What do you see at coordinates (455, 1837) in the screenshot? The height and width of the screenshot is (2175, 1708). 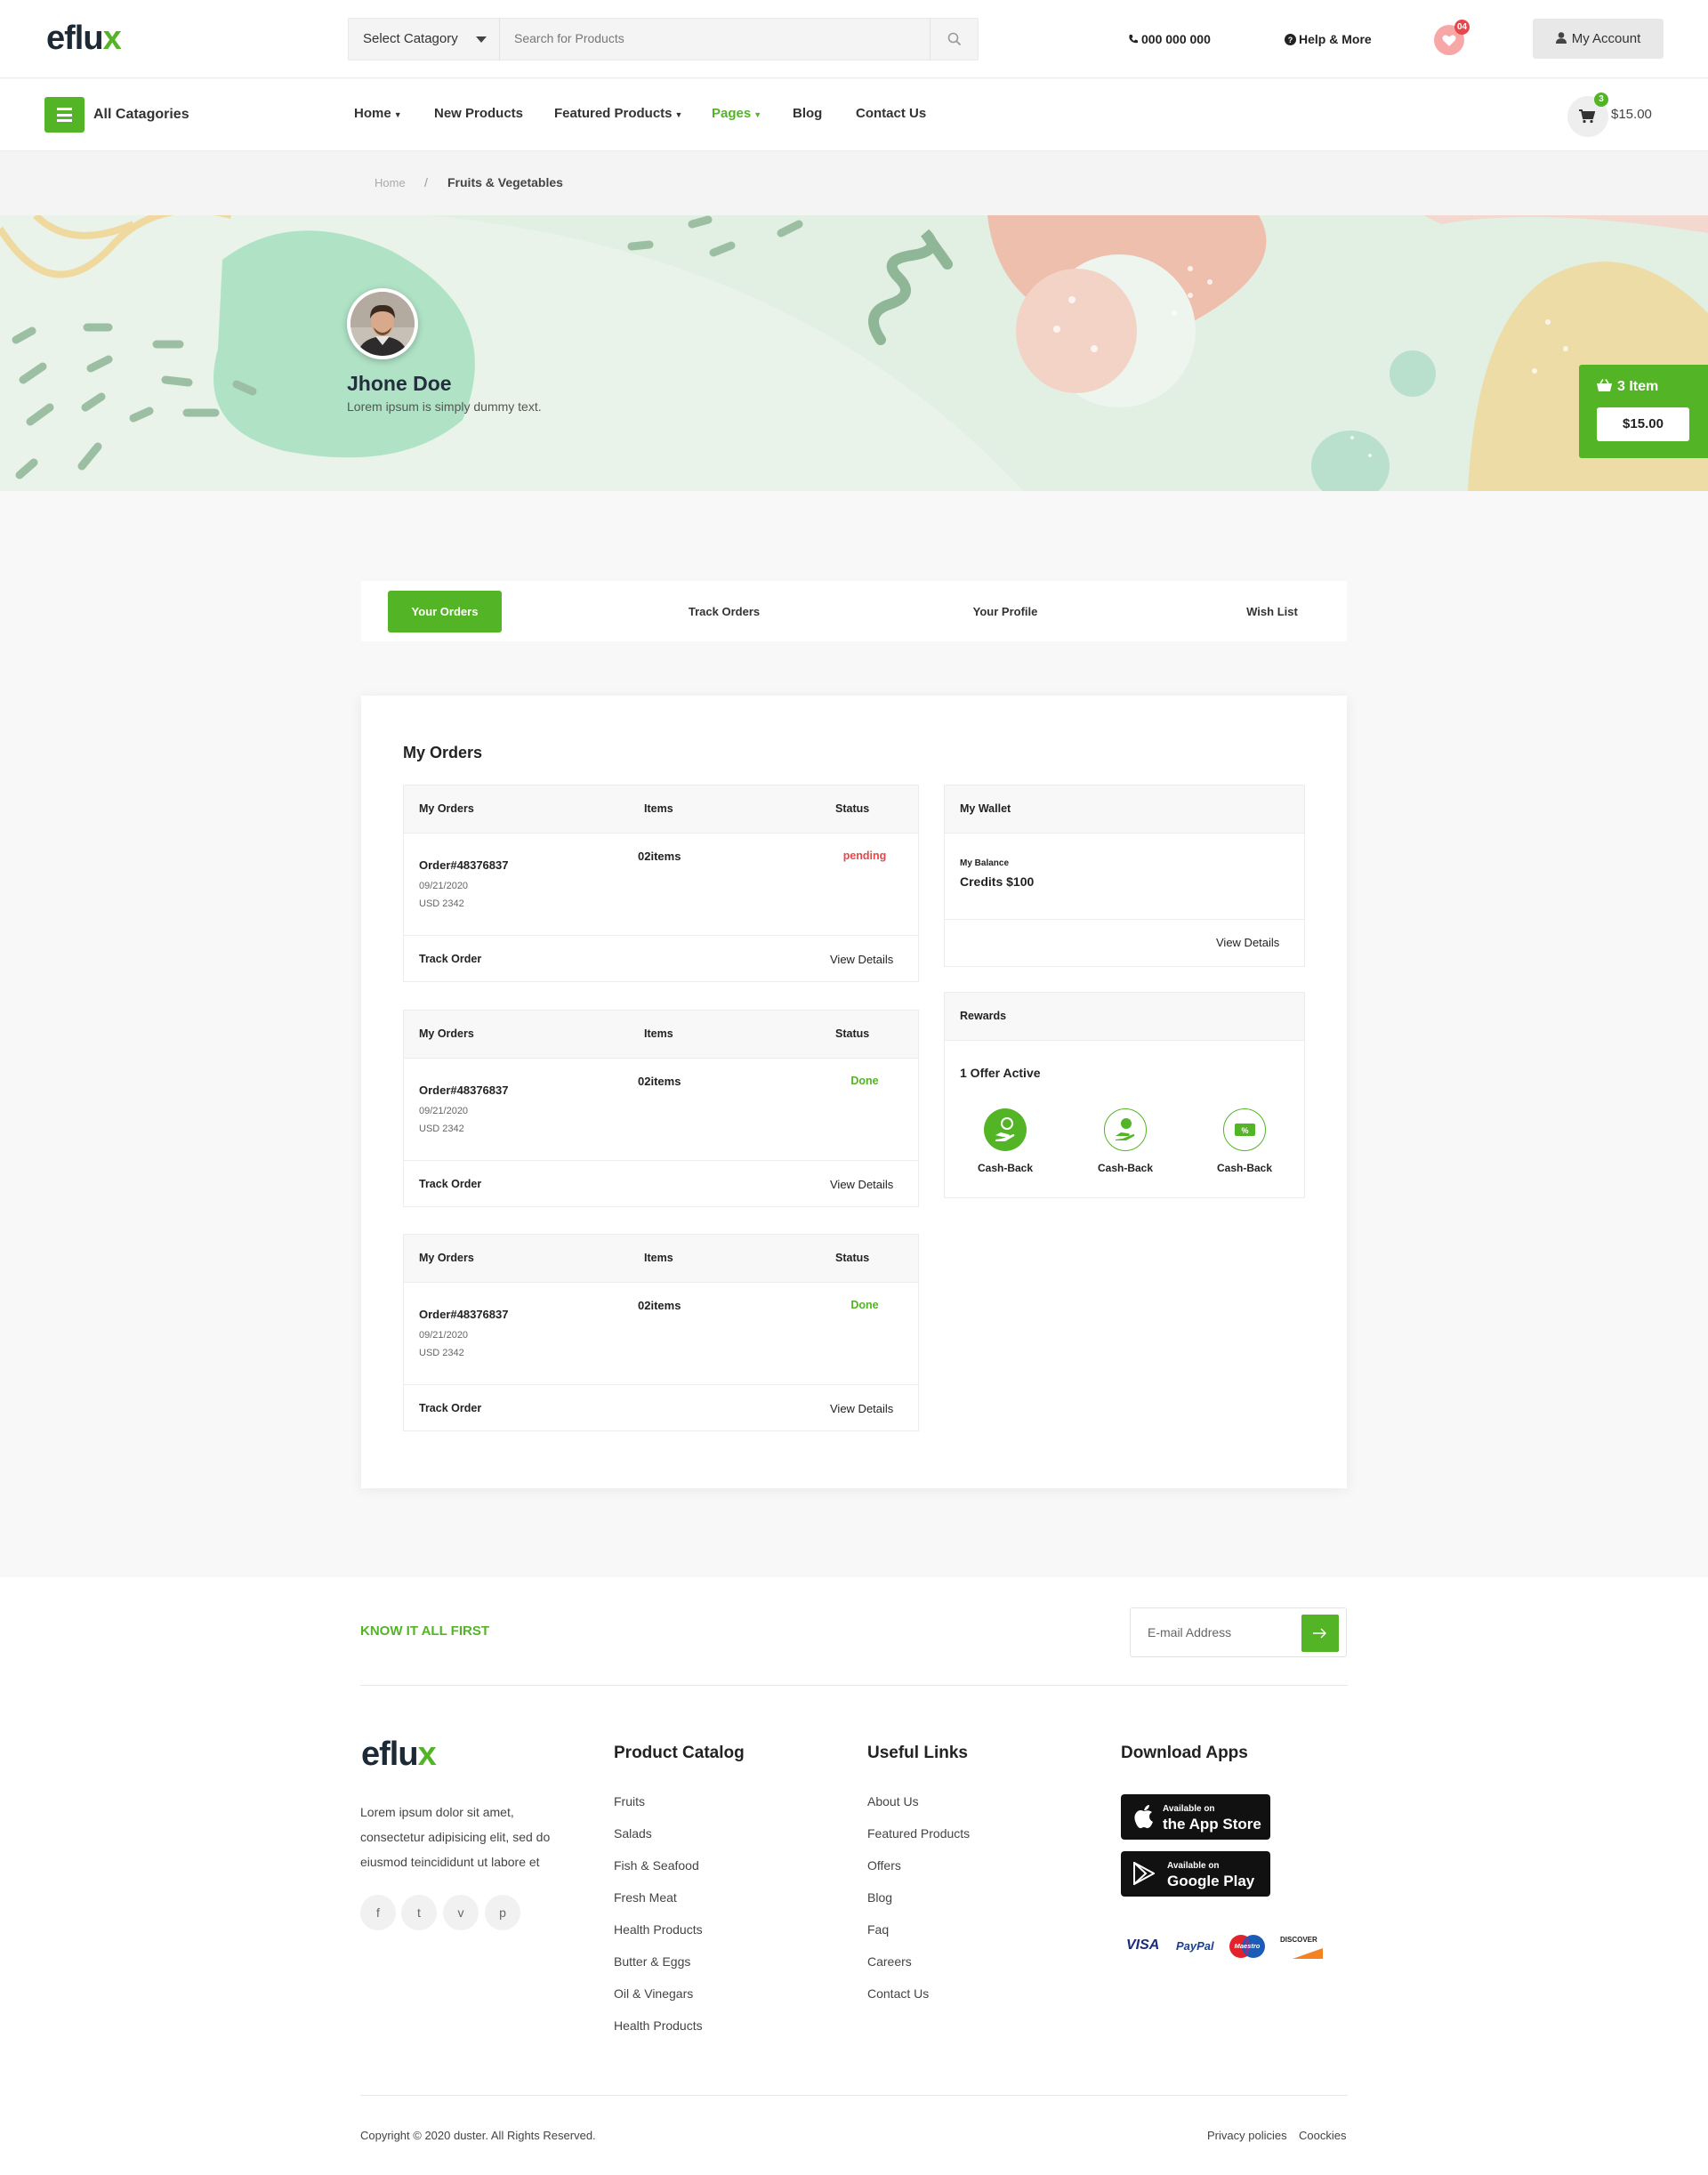 I see `footer-about-line: consectetur adipisicing elit, sed do` at bounding box center [455, 1837].